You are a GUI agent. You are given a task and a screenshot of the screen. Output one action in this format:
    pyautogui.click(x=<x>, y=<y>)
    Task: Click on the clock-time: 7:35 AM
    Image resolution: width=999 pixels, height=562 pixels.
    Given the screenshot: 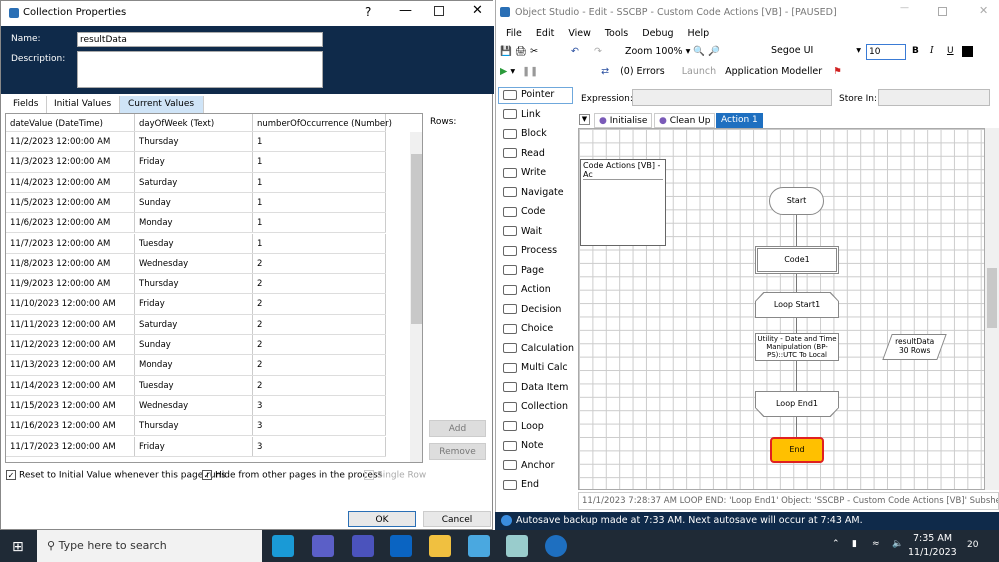 What is the action you would take?
    pyautogui.click(x=932, y=538)
    